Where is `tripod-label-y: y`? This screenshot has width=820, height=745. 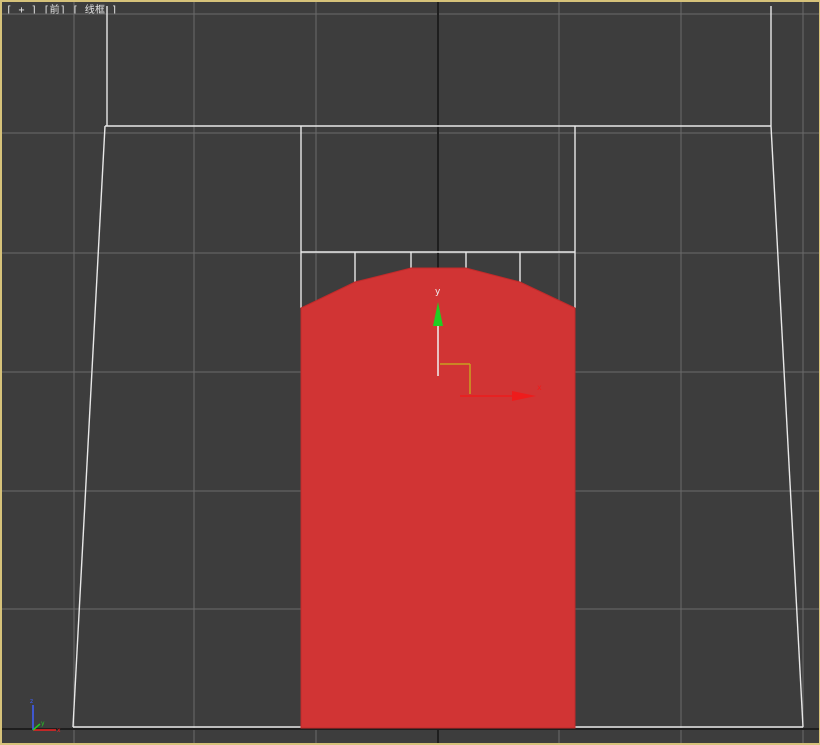
tripod-label-y: y is located at coordinates (43, 723).